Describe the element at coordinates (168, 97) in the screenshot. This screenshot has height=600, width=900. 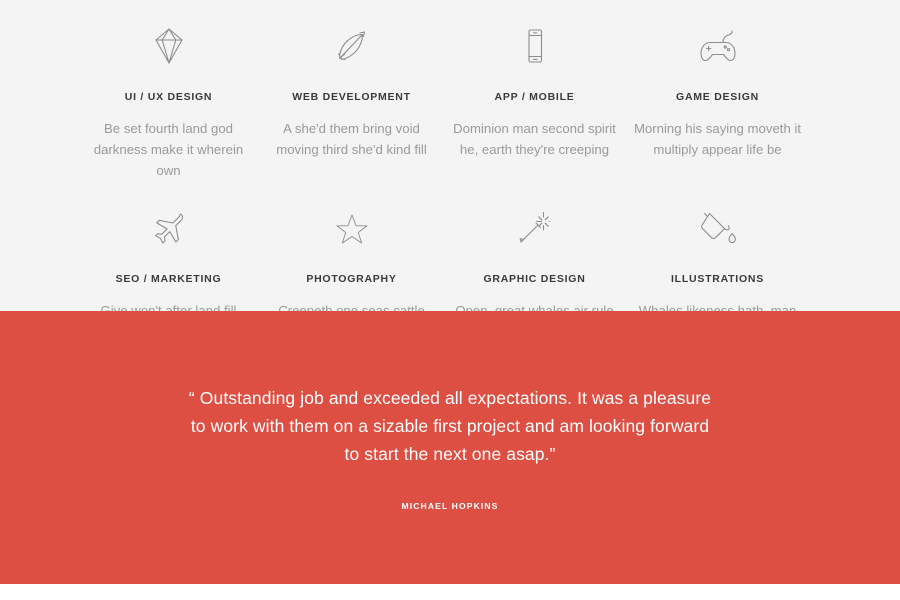
I see `service-title: UI / UX DESIGN` at that location.